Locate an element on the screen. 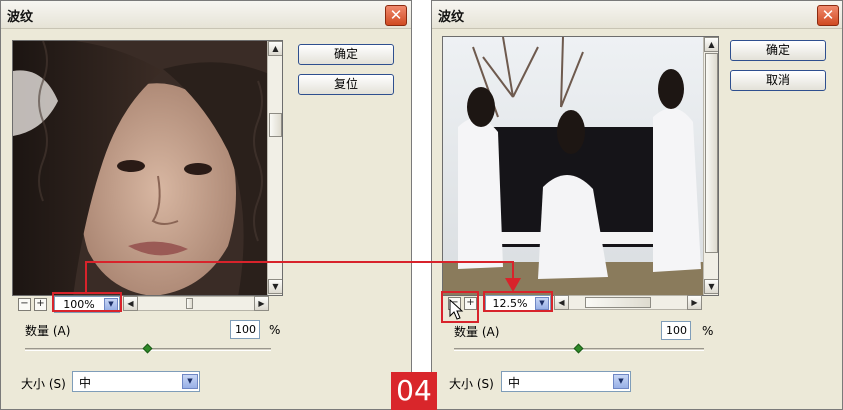 This screenshot has height=410, width=843. connector-line is located at coordinates (299, 277).